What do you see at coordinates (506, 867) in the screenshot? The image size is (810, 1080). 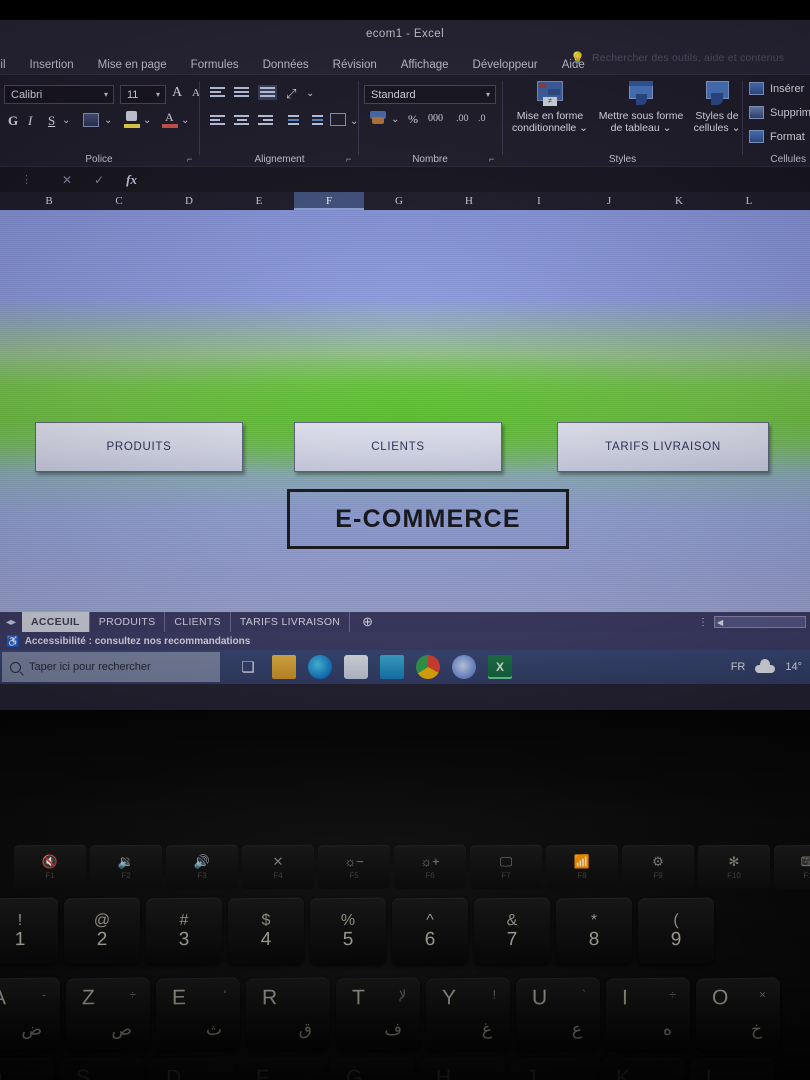 I see `key-f7: 🖵 F7` at bounding box center [506, 867].